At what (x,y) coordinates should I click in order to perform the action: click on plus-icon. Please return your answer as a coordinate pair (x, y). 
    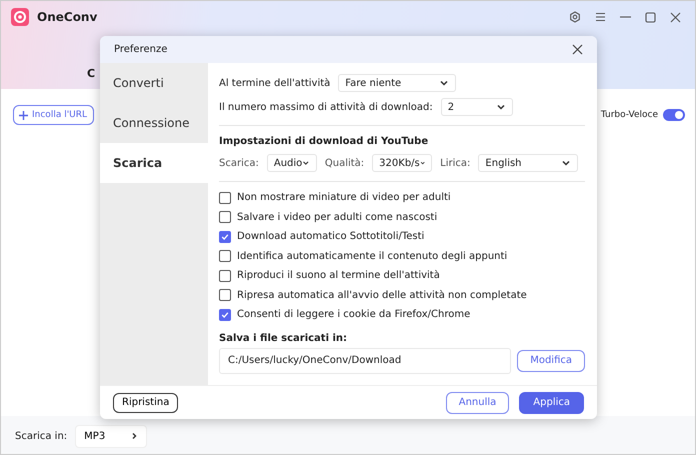
    Looking at the image, I should click on (23, 115).